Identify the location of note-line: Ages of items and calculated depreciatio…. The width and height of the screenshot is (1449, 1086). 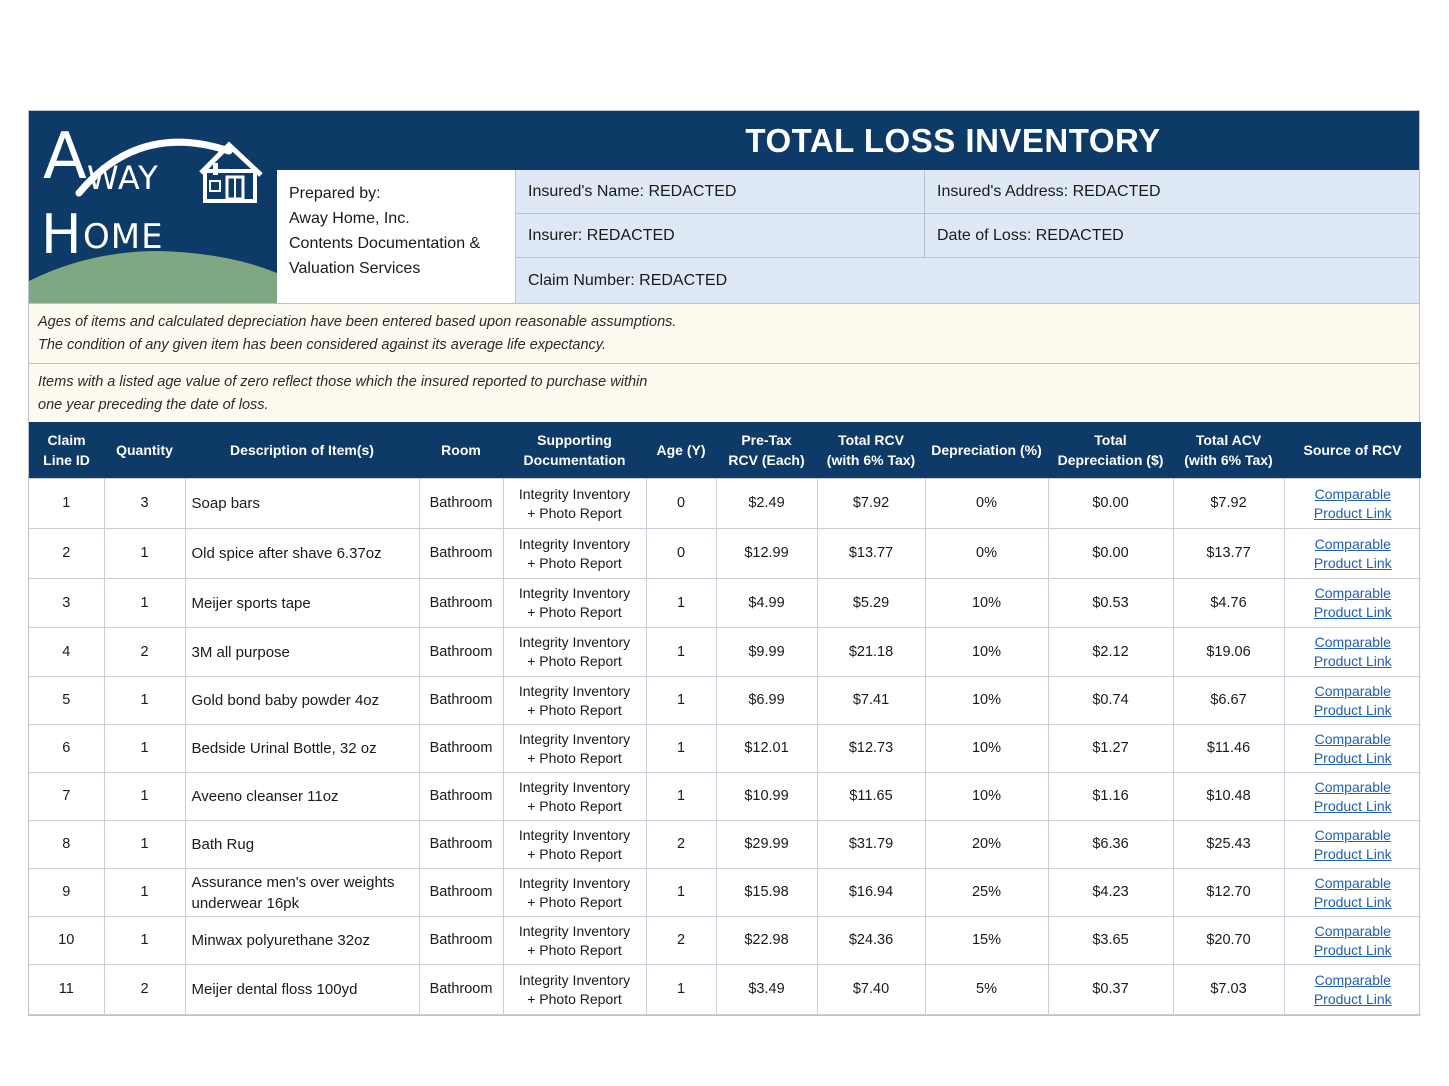
(357, 322).